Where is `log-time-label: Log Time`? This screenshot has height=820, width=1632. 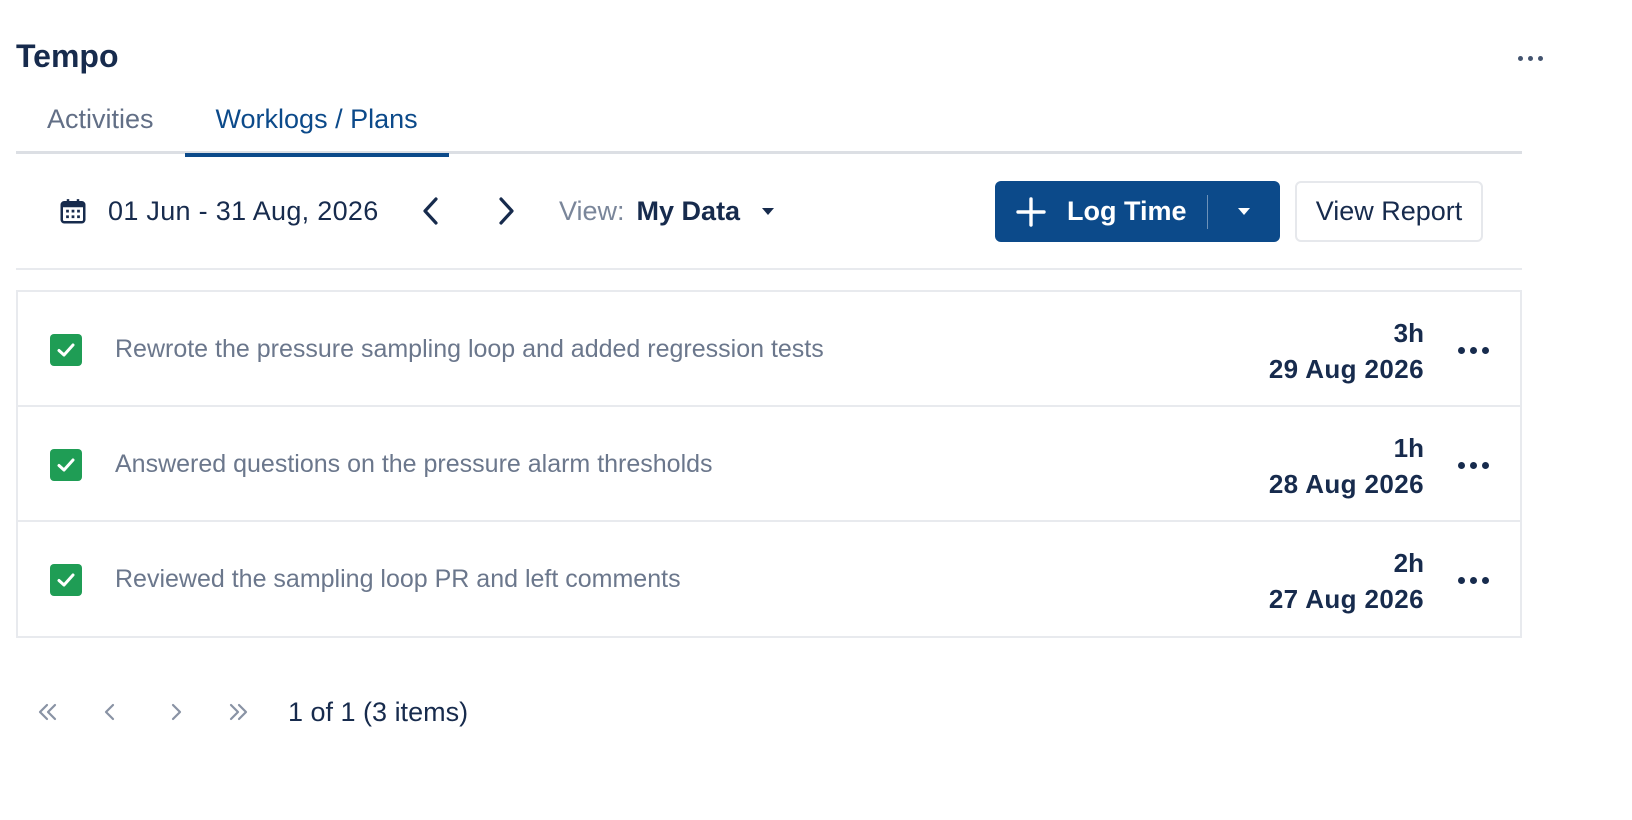 log-time-label: Log Time is located at coordinates (1127, 211).